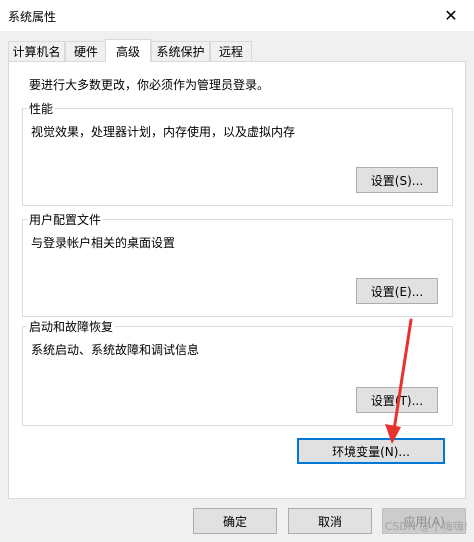  Describe the element at coordinates (149, 85) in the screenshot. I see `admin-note: 要进行大多数更改，你必须作为管理员登录。` at that location.